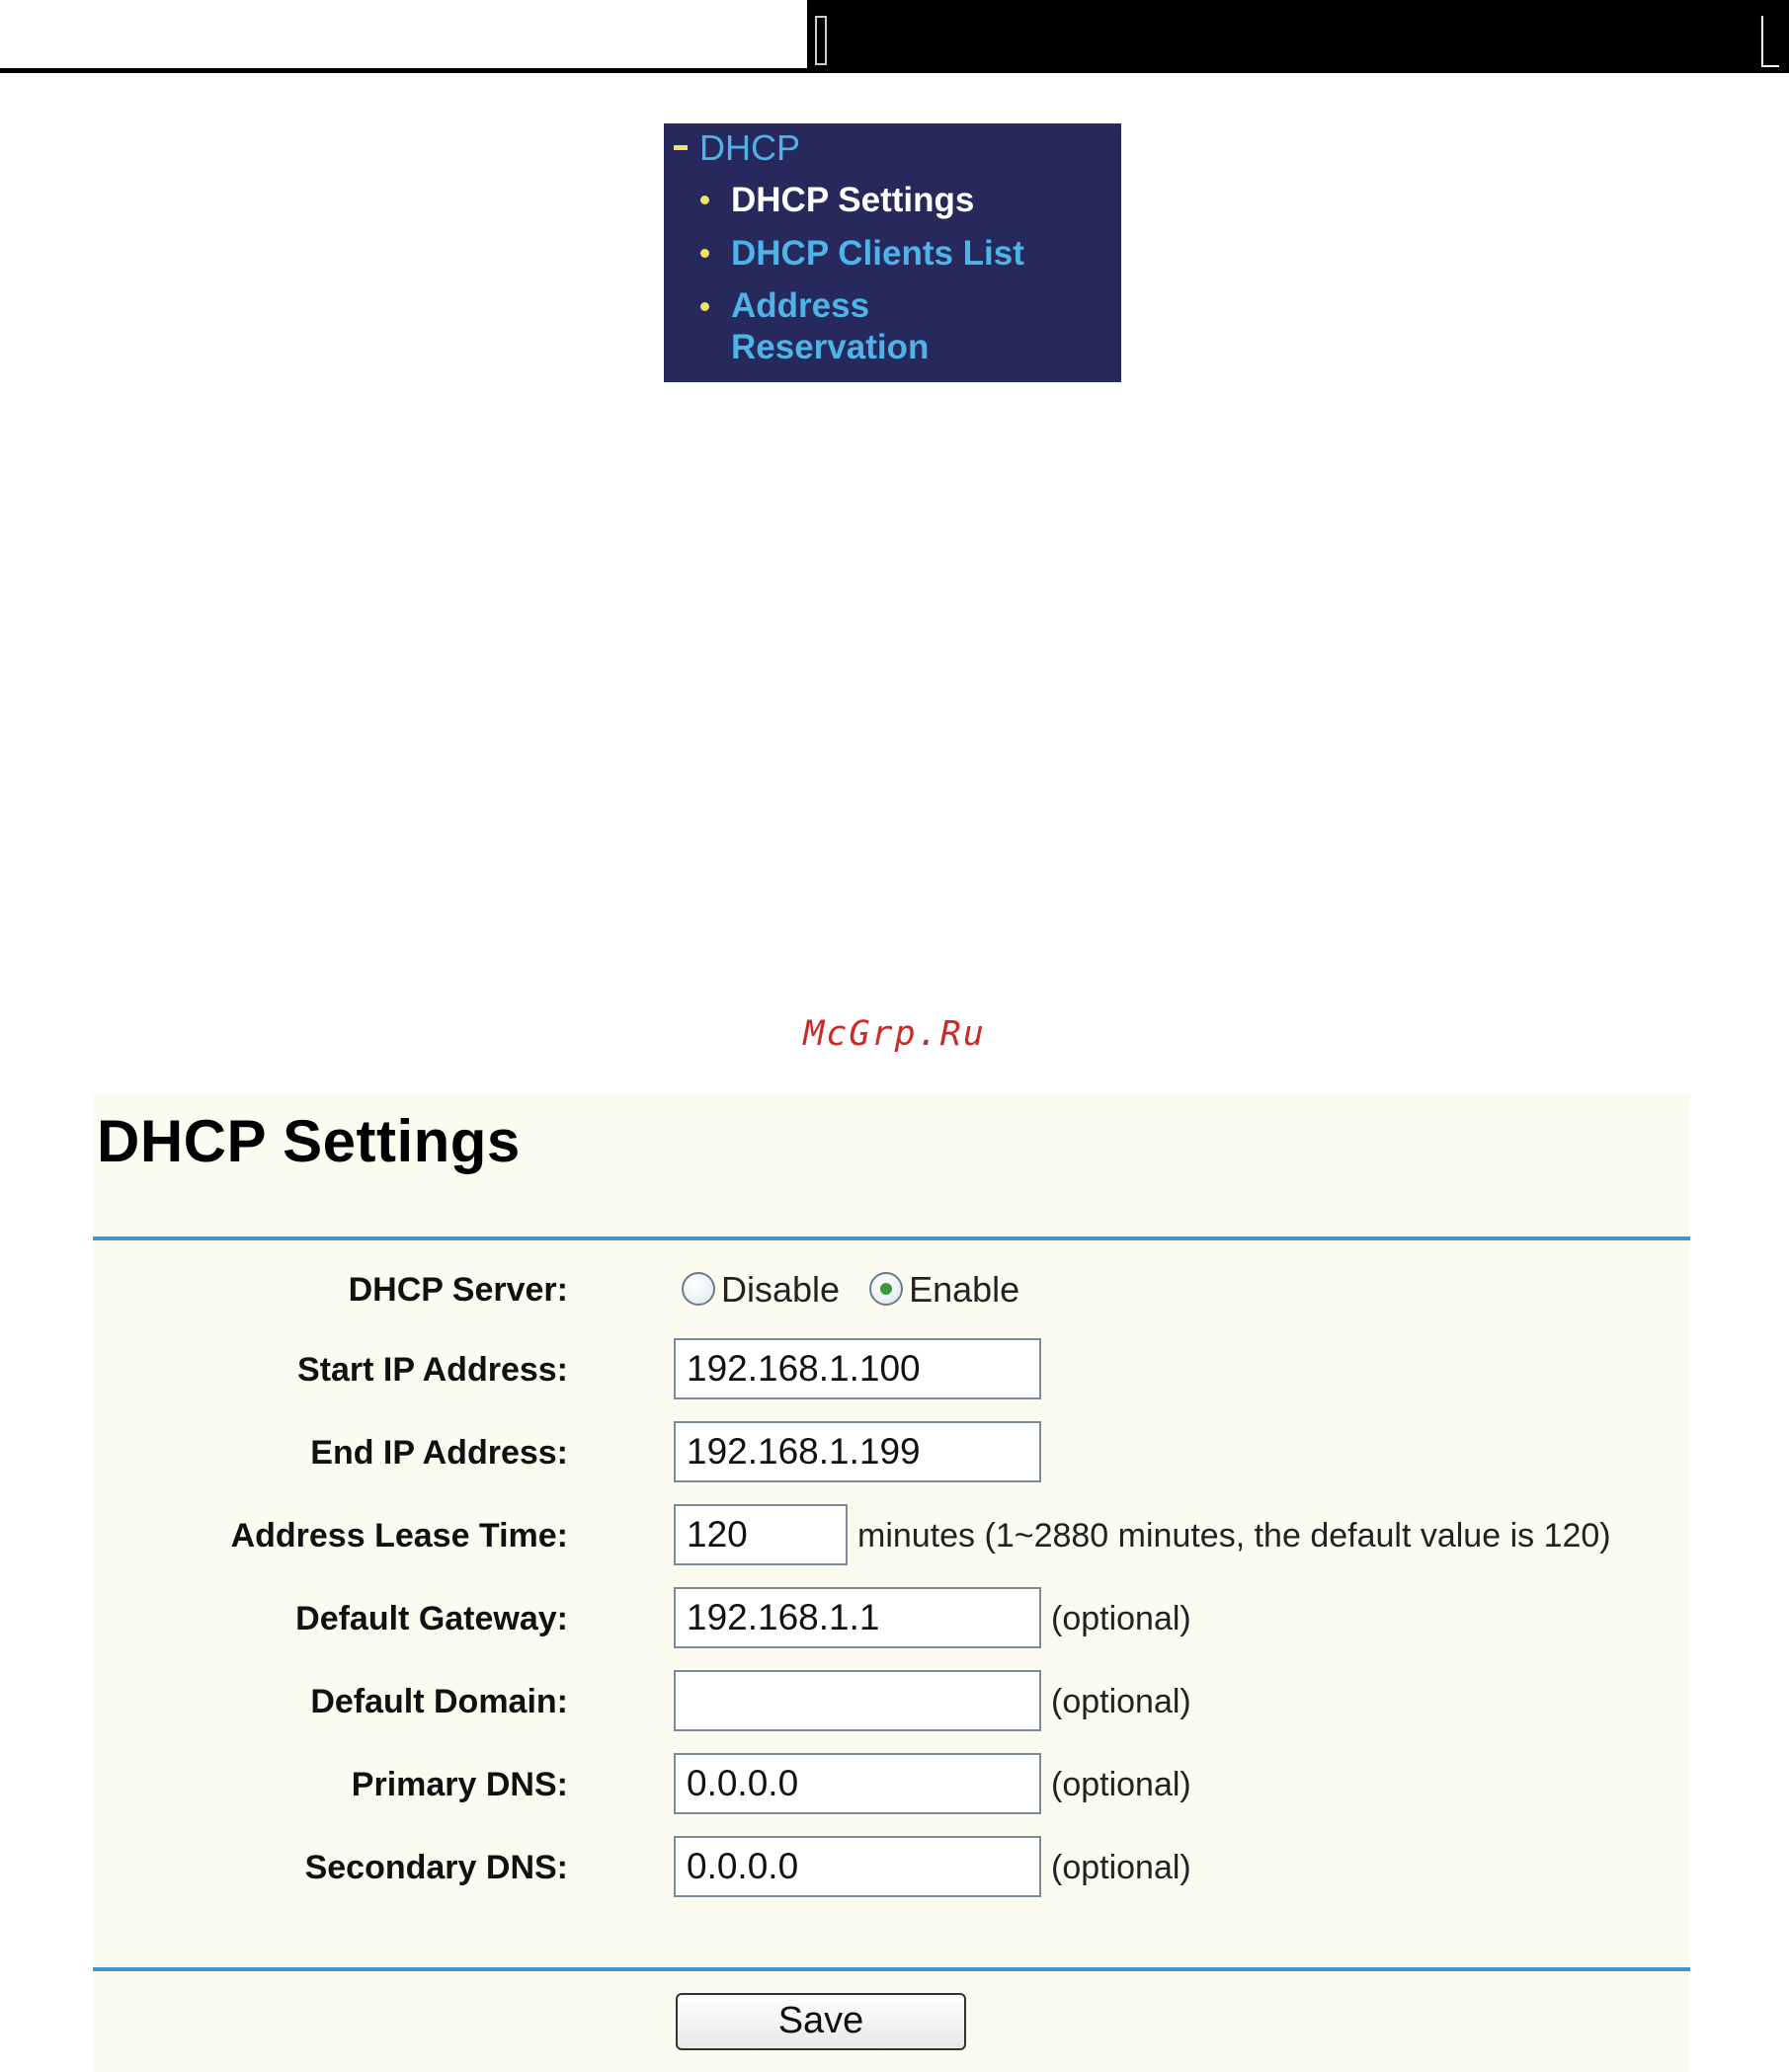 Image resolution: width=1789 pixels, height=2072 pixels. I want to click on default-domain-row: Default Domain: (optional), so click(891, 1701).